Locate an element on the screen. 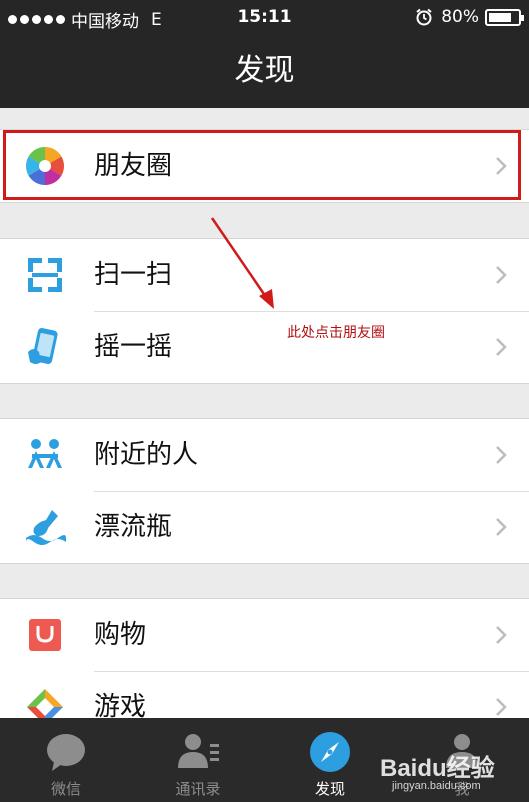 This screenshot has width=529, height=802. tab-label: 通讯录 is located at coordinates (198, 789).